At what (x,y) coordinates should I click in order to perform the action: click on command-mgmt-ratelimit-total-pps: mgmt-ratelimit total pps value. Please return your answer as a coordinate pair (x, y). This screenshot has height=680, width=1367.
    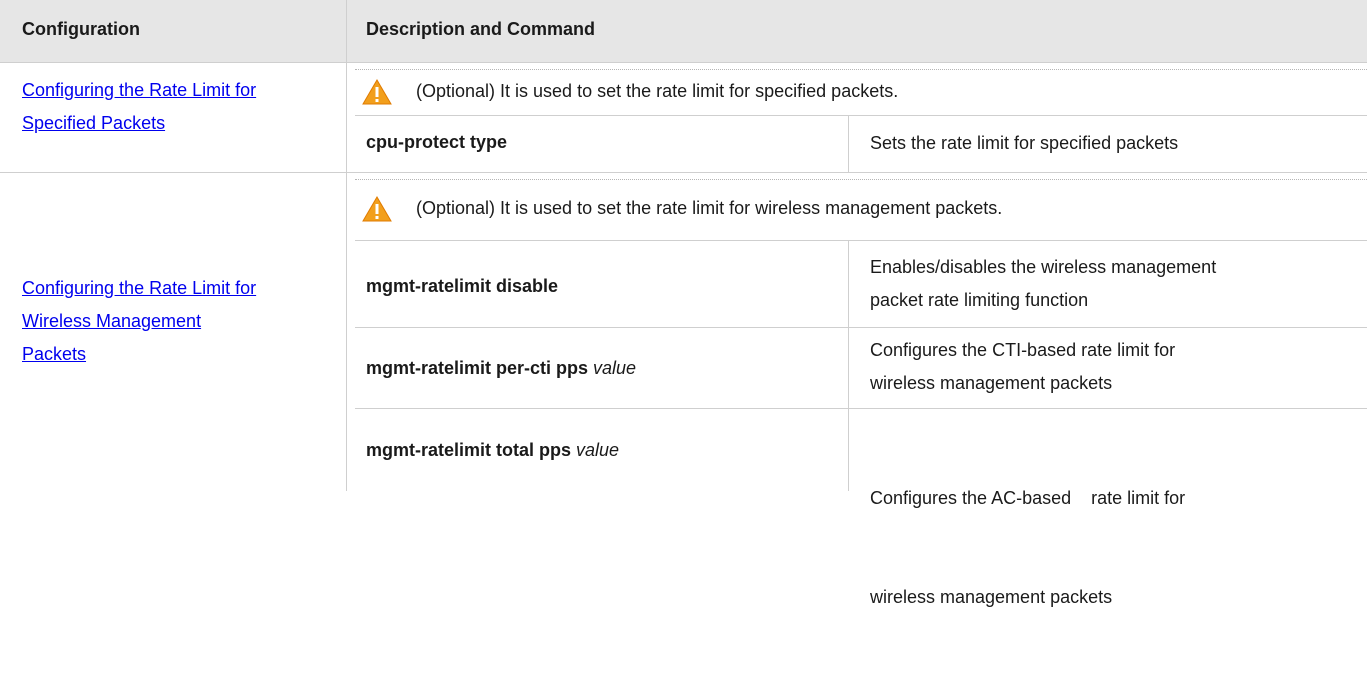
    Looking at the image, I should click on (492, 450).